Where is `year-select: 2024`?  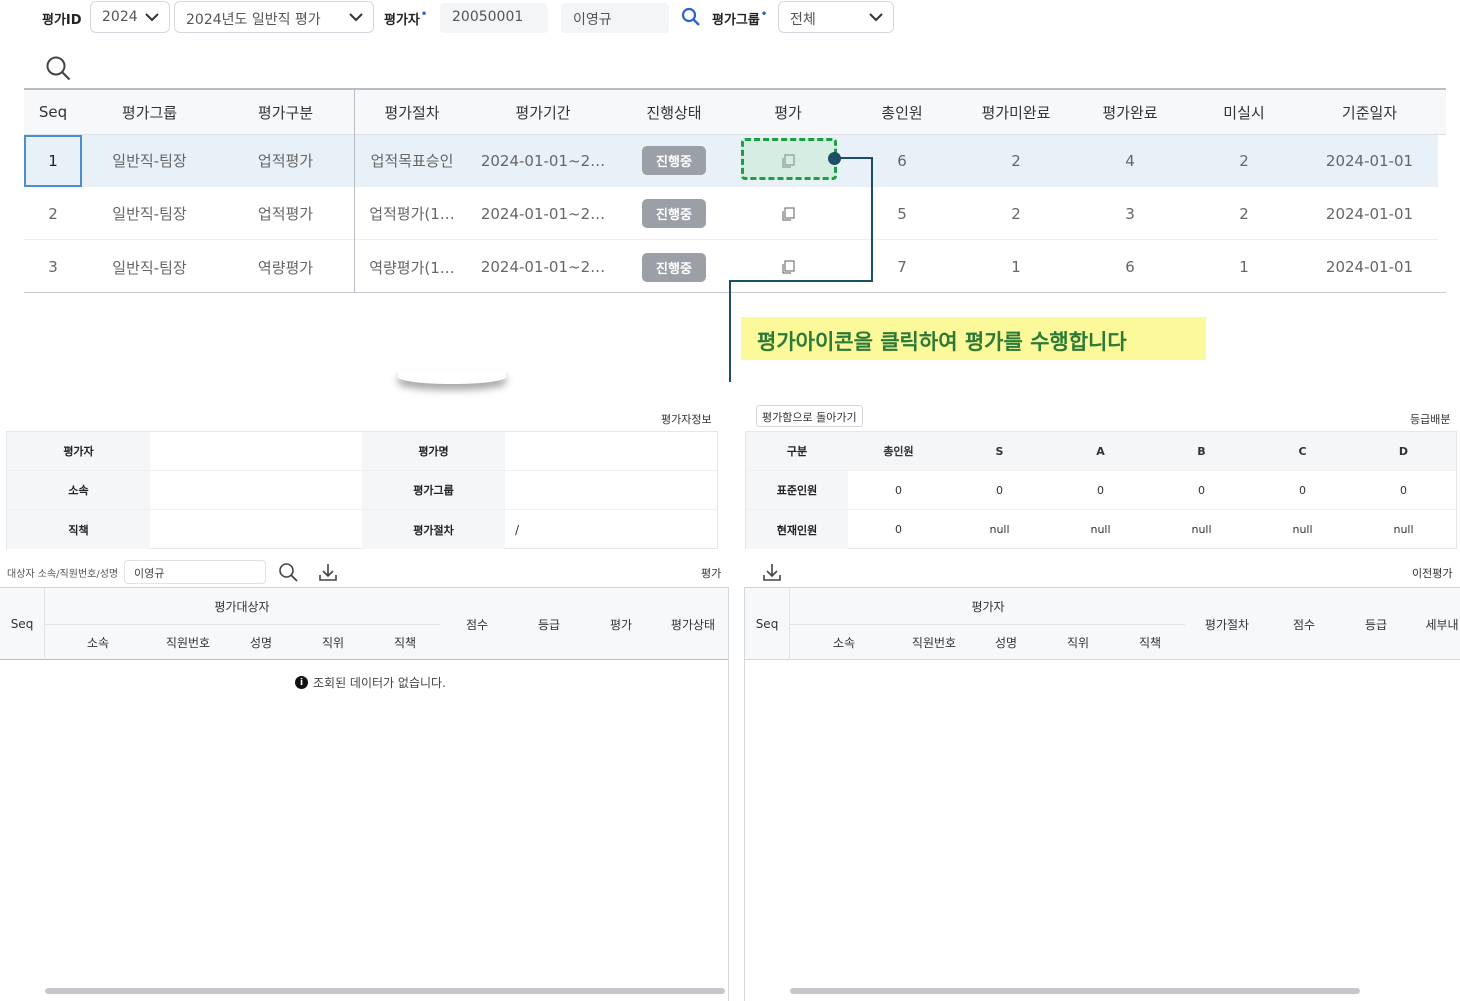
year-select: 2024 is located at coordinates (130, 17).